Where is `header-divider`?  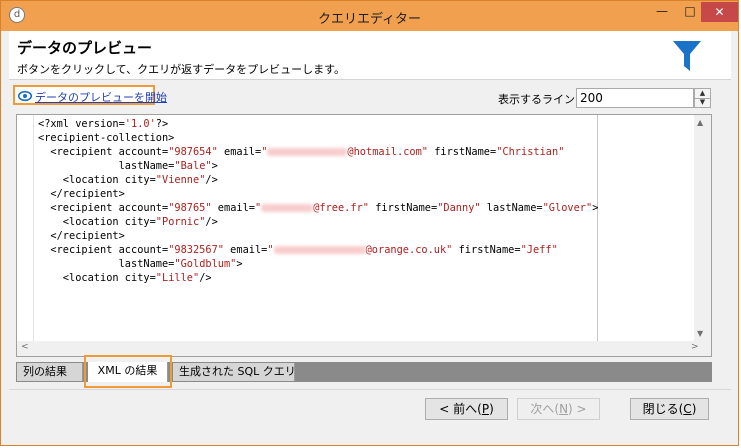 header-divider is located at coordinates (370, 79).